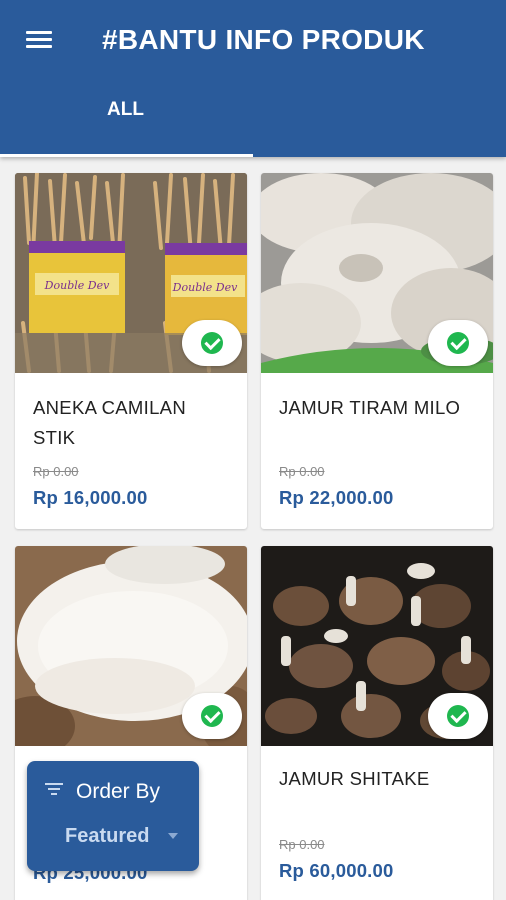 The width and height of the screenshot is (506, 900). Describe the element at coordinates (125, 109) in the screenshot. I see `tab-label: ALL` at that location.